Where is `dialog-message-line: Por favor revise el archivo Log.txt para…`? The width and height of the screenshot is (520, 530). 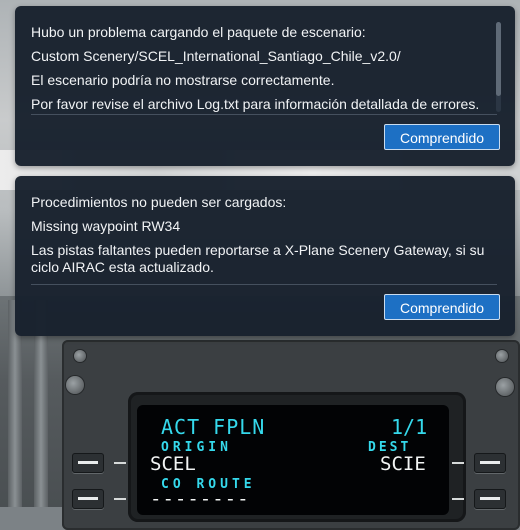
dialog-message-line: Por favor revise el archivo Log.txt para… is located at coordinates (255, 104).